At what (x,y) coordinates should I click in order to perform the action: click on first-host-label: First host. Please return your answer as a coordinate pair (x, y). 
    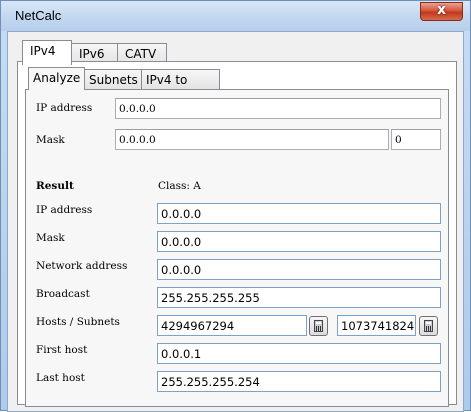
    Looking at the image, I should click on (62, 350).